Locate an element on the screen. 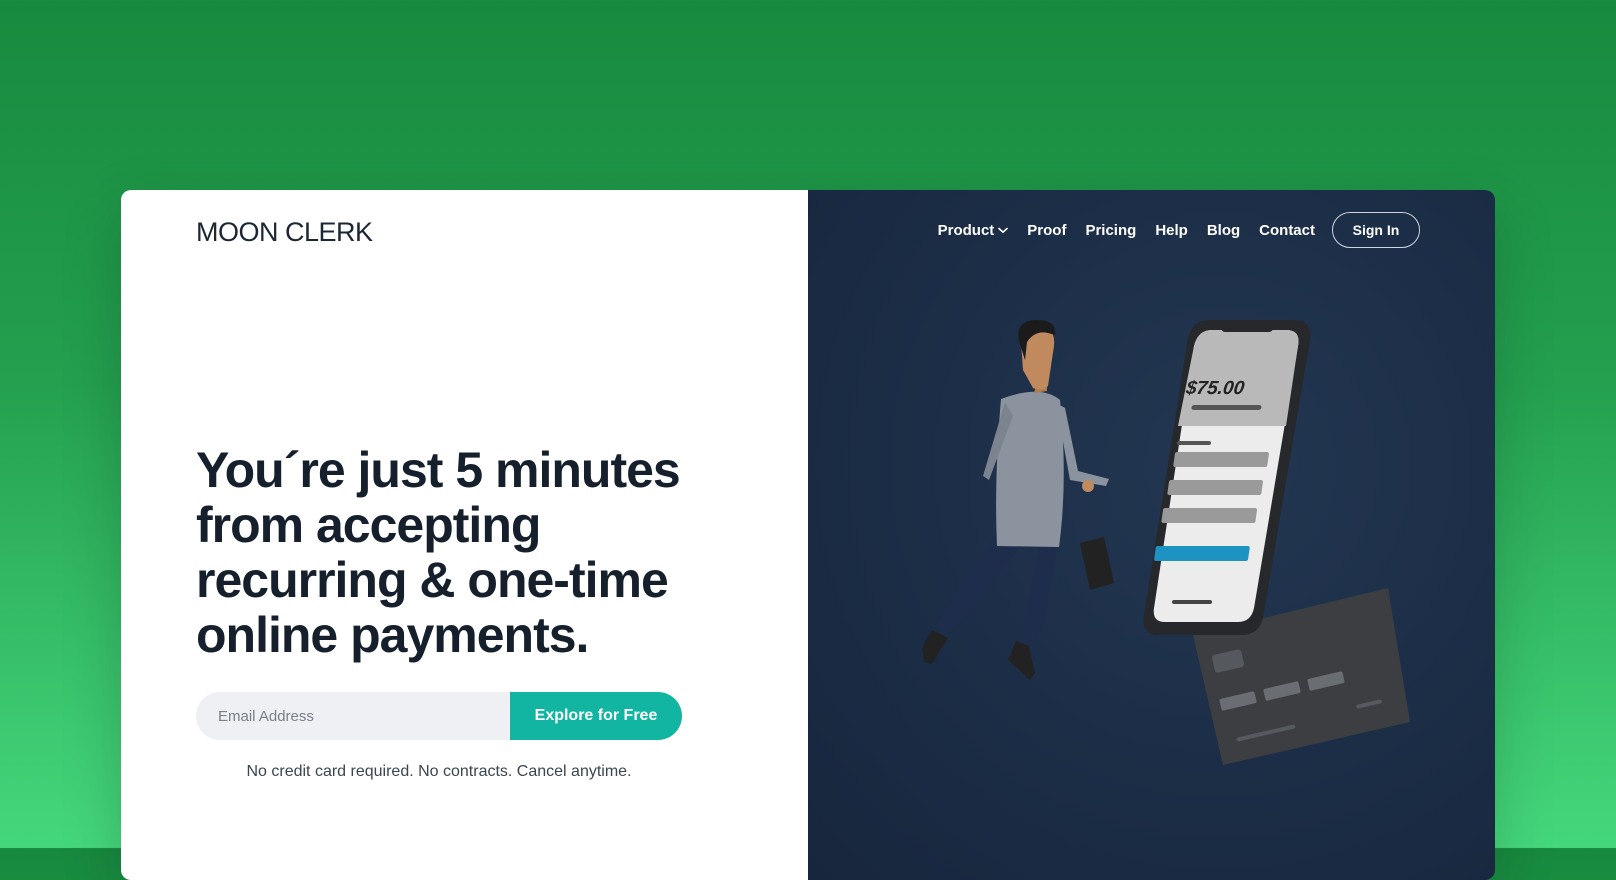  phone-icon: $75.00 is located at coordinates (1227, 477).